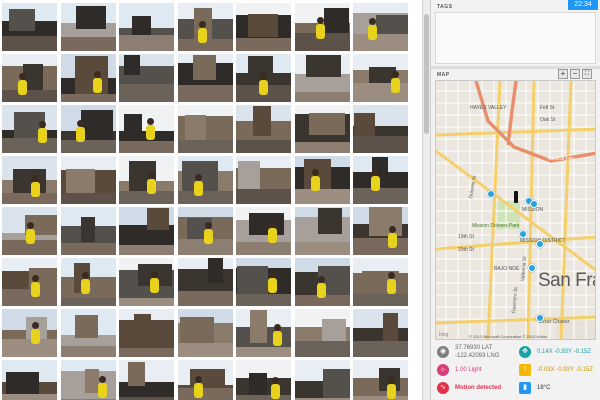 Image resolution: width=600 pixels, height=400 pixels. What do you see at coordinates (525, 352) in the screenshot?
I see `accelerometer-icon: ✥` at bounding box center [525, 352].